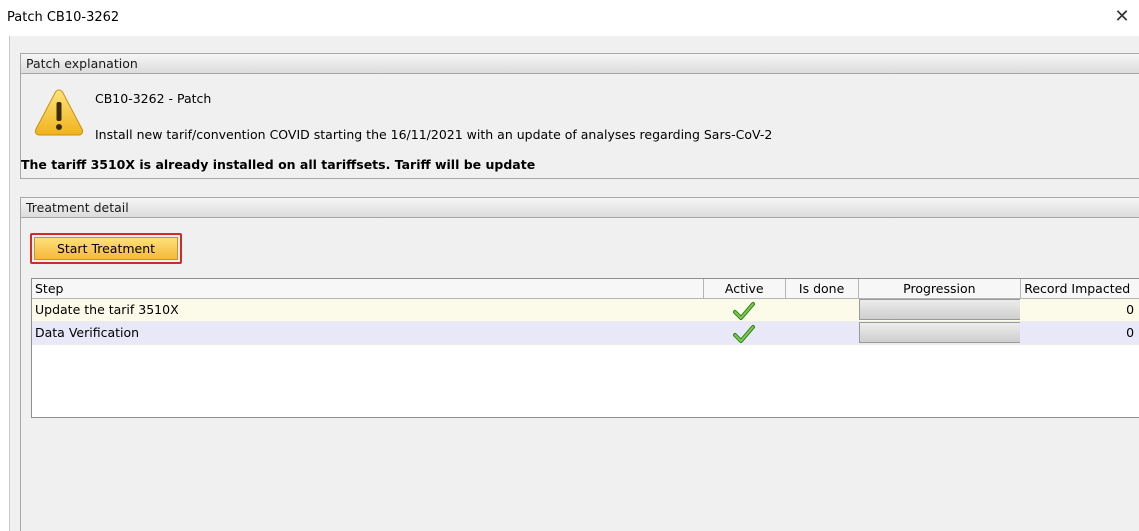 The height and width of the screenshot is (531, 1139). Describe the element at coordinates (585, 310) in the screenshot. I see `table-row: Update the tarif 3510X 0` at that location.